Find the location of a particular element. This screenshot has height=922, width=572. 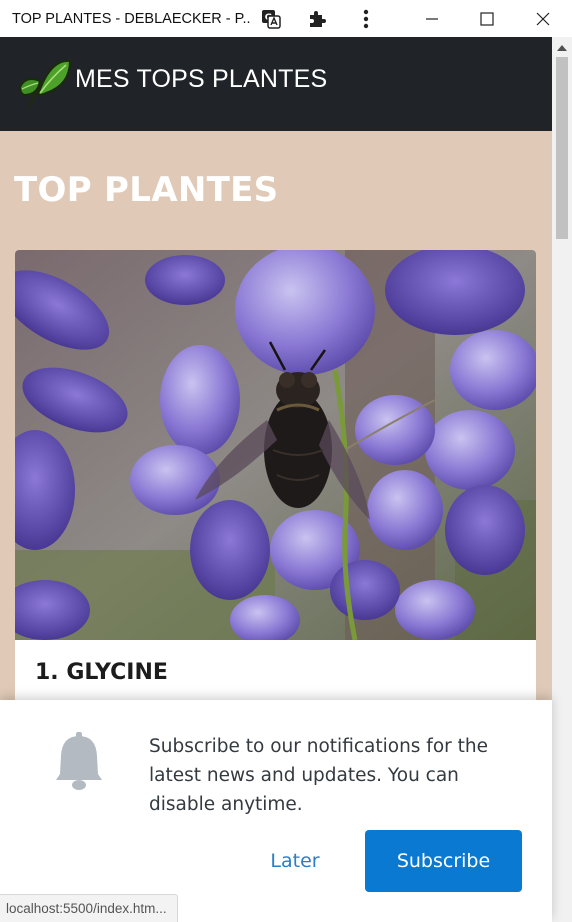

more-menu-icon is located at coordinates (366, 19).